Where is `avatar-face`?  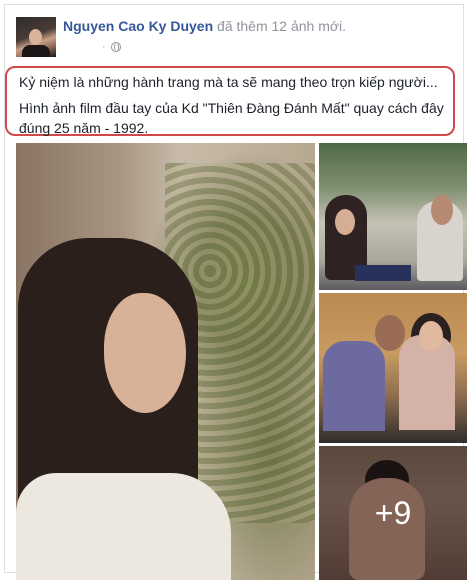
avatar-face is located at coordinates (35, 37).